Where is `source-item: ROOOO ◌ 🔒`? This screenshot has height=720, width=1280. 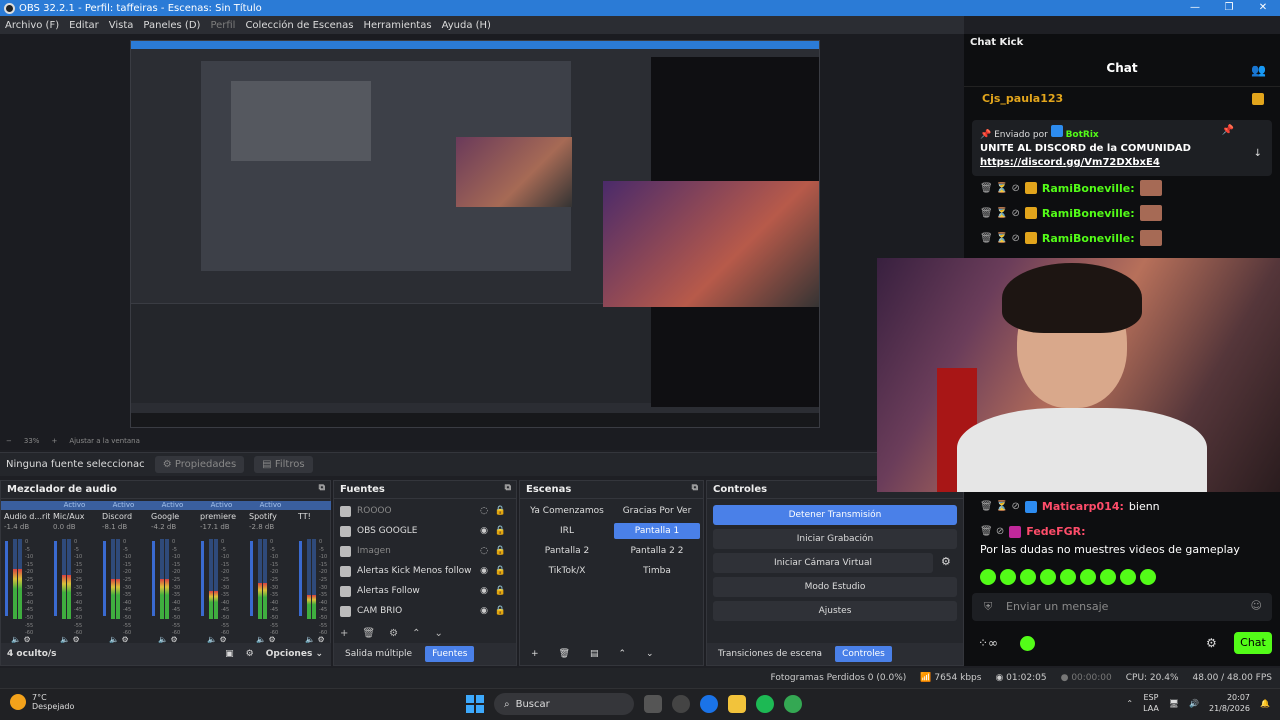
source-item: ROOOO ◌ 🔒 is located at coordinates (425, 511).